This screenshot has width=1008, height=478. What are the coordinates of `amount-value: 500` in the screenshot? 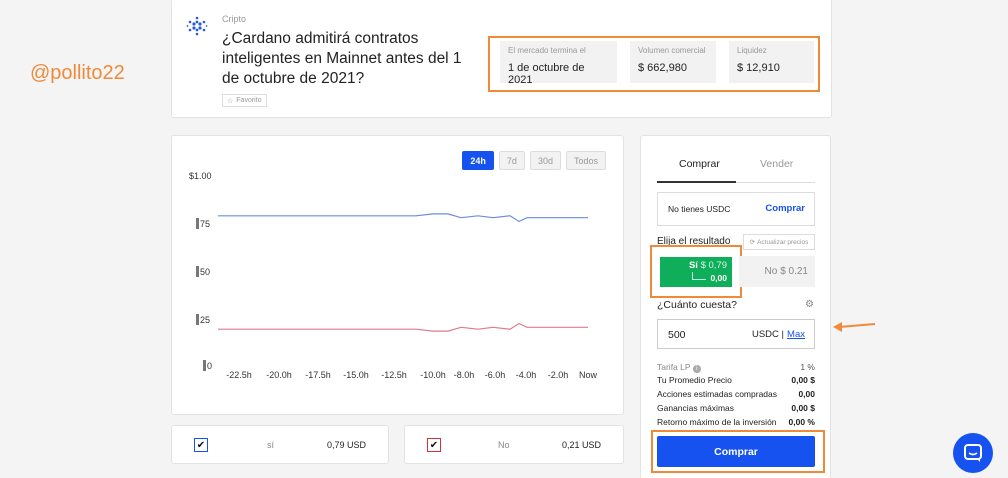 It's located at (677, 335).